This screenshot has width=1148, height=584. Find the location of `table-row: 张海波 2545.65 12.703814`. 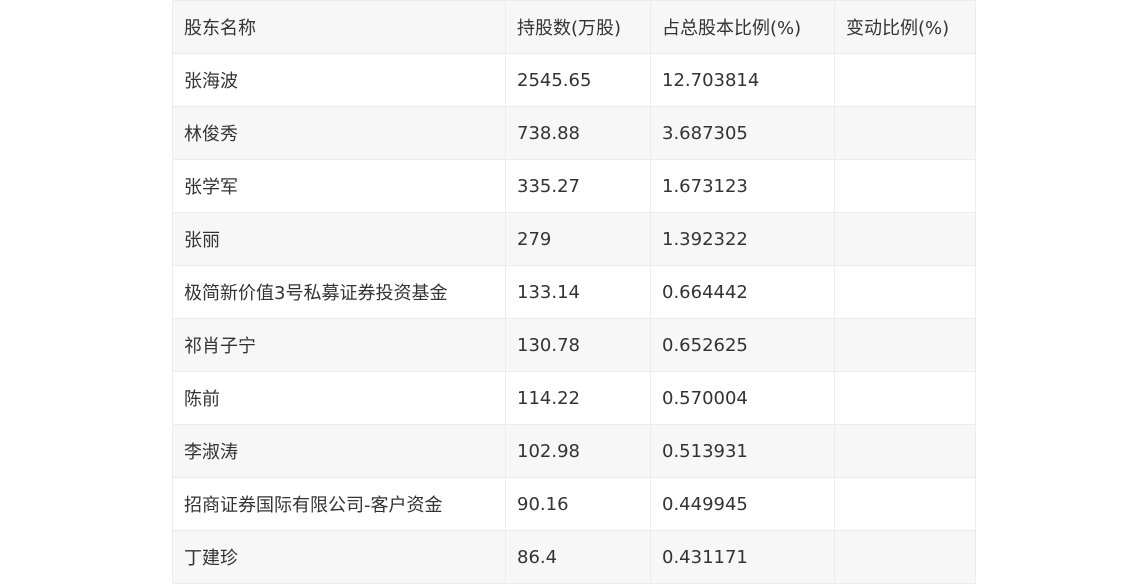

table-row: 张海波 2545.65 12.703814 is located at coordinates (574, 80).